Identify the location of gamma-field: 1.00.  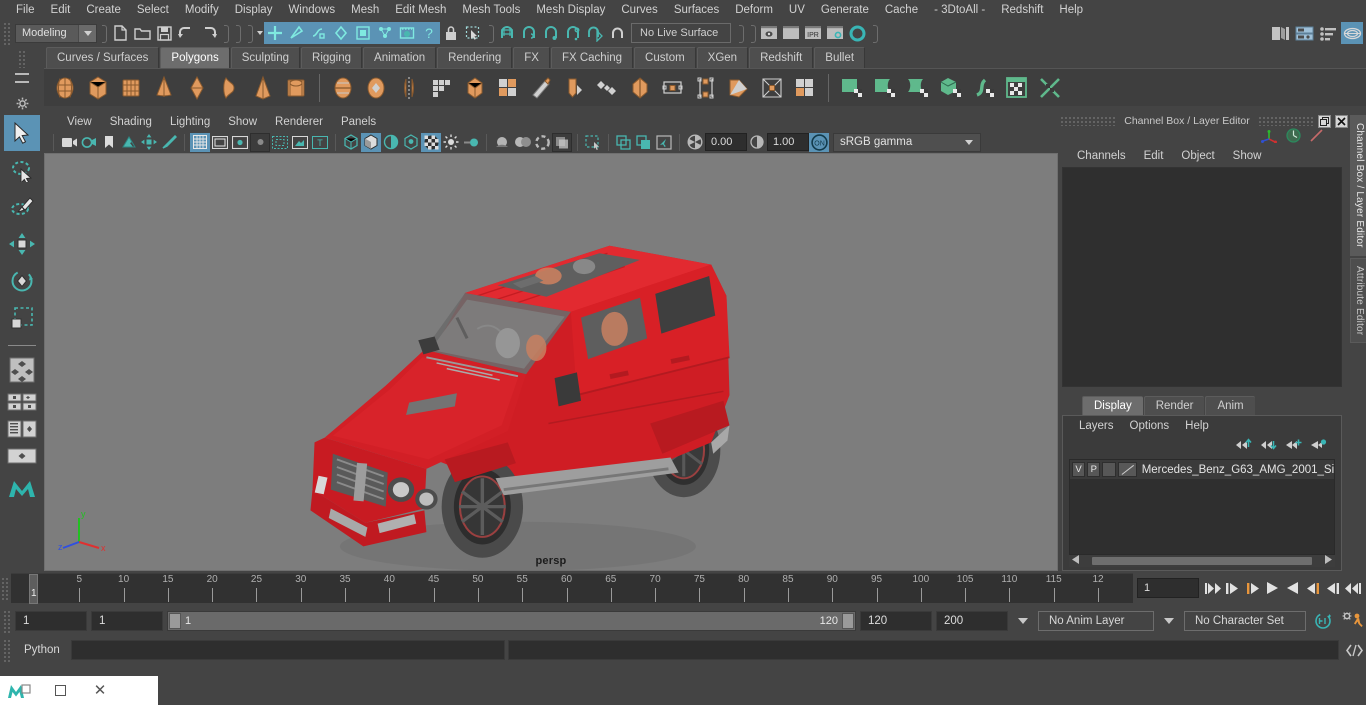
(788, 142).